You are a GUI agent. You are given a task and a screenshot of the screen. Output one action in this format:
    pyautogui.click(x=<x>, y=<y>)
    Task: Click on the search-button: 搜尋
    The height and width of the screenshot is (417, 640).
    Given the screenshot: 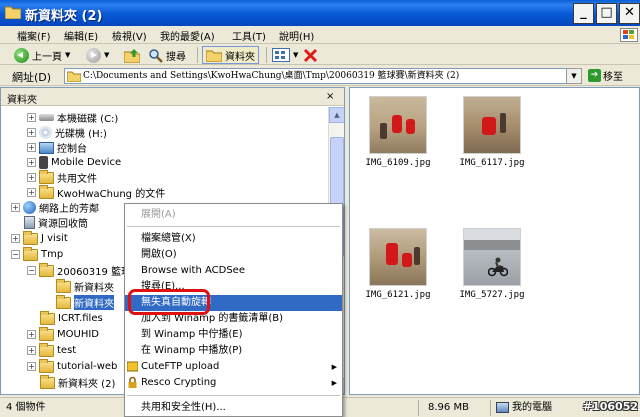 What is the action you would take?
    pyautogui.click(x=167, y=55)
    